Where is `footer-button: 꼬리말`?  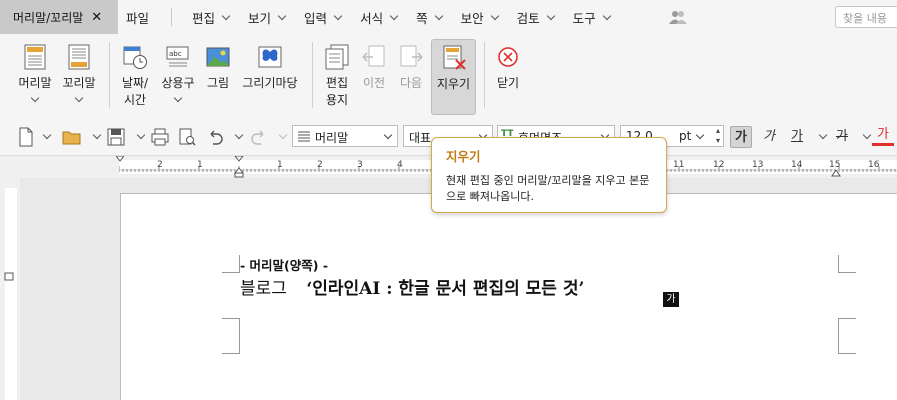 footer-button: 꼬리말 is located at coordinates (79, 76).